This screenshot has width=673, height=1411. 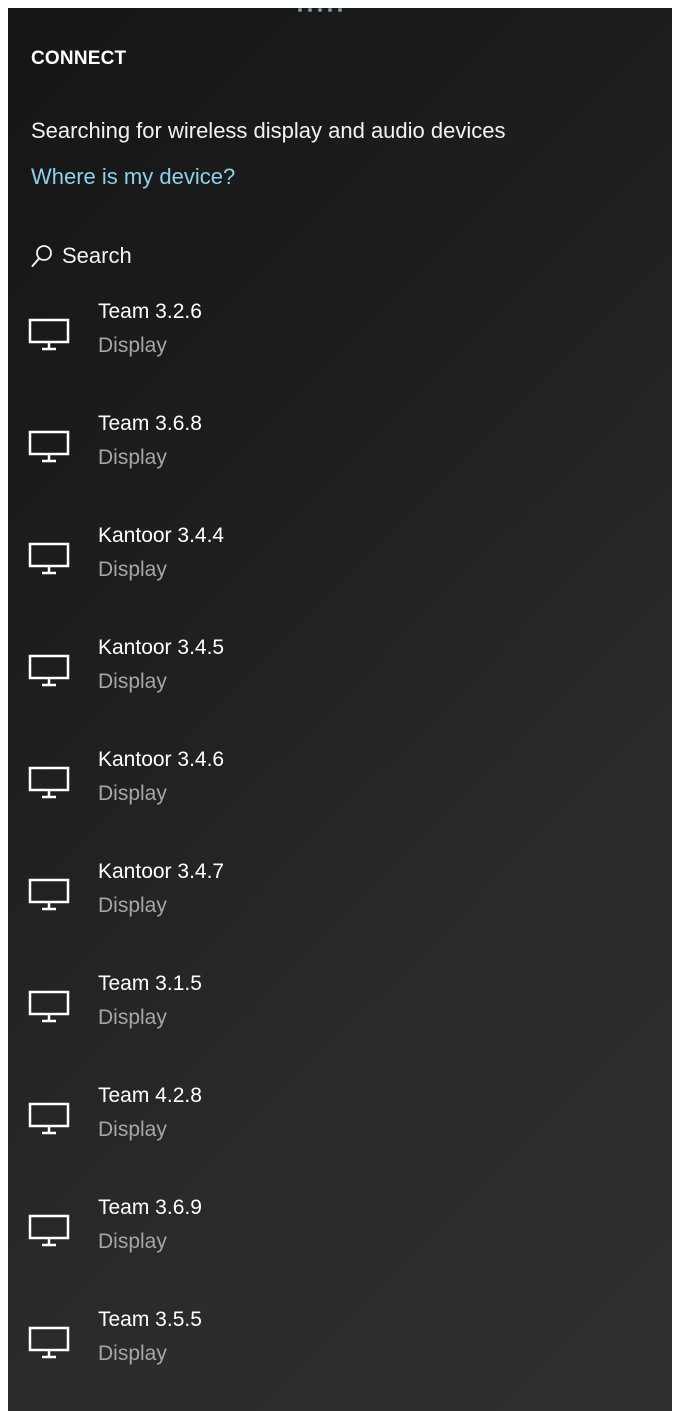 What do you see at coordinates (340, 348) in the screenshot?
I see `device-item: Team 3.2.6 Display` at bounding box center [340, 348].